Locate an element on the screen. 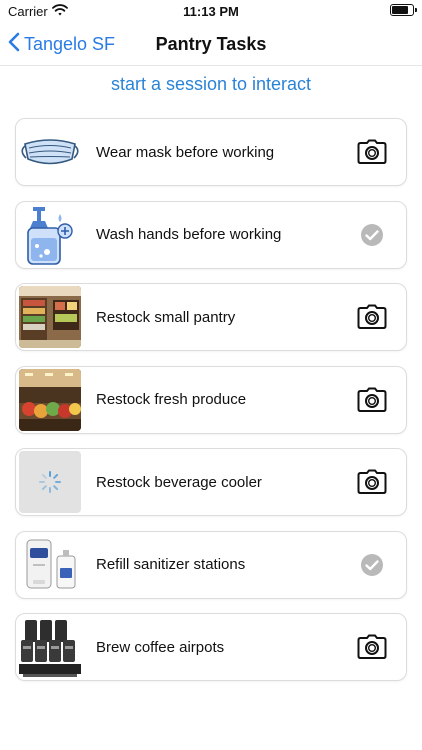  task-label: Restock fresh produce is located at coordinates (171, 399).